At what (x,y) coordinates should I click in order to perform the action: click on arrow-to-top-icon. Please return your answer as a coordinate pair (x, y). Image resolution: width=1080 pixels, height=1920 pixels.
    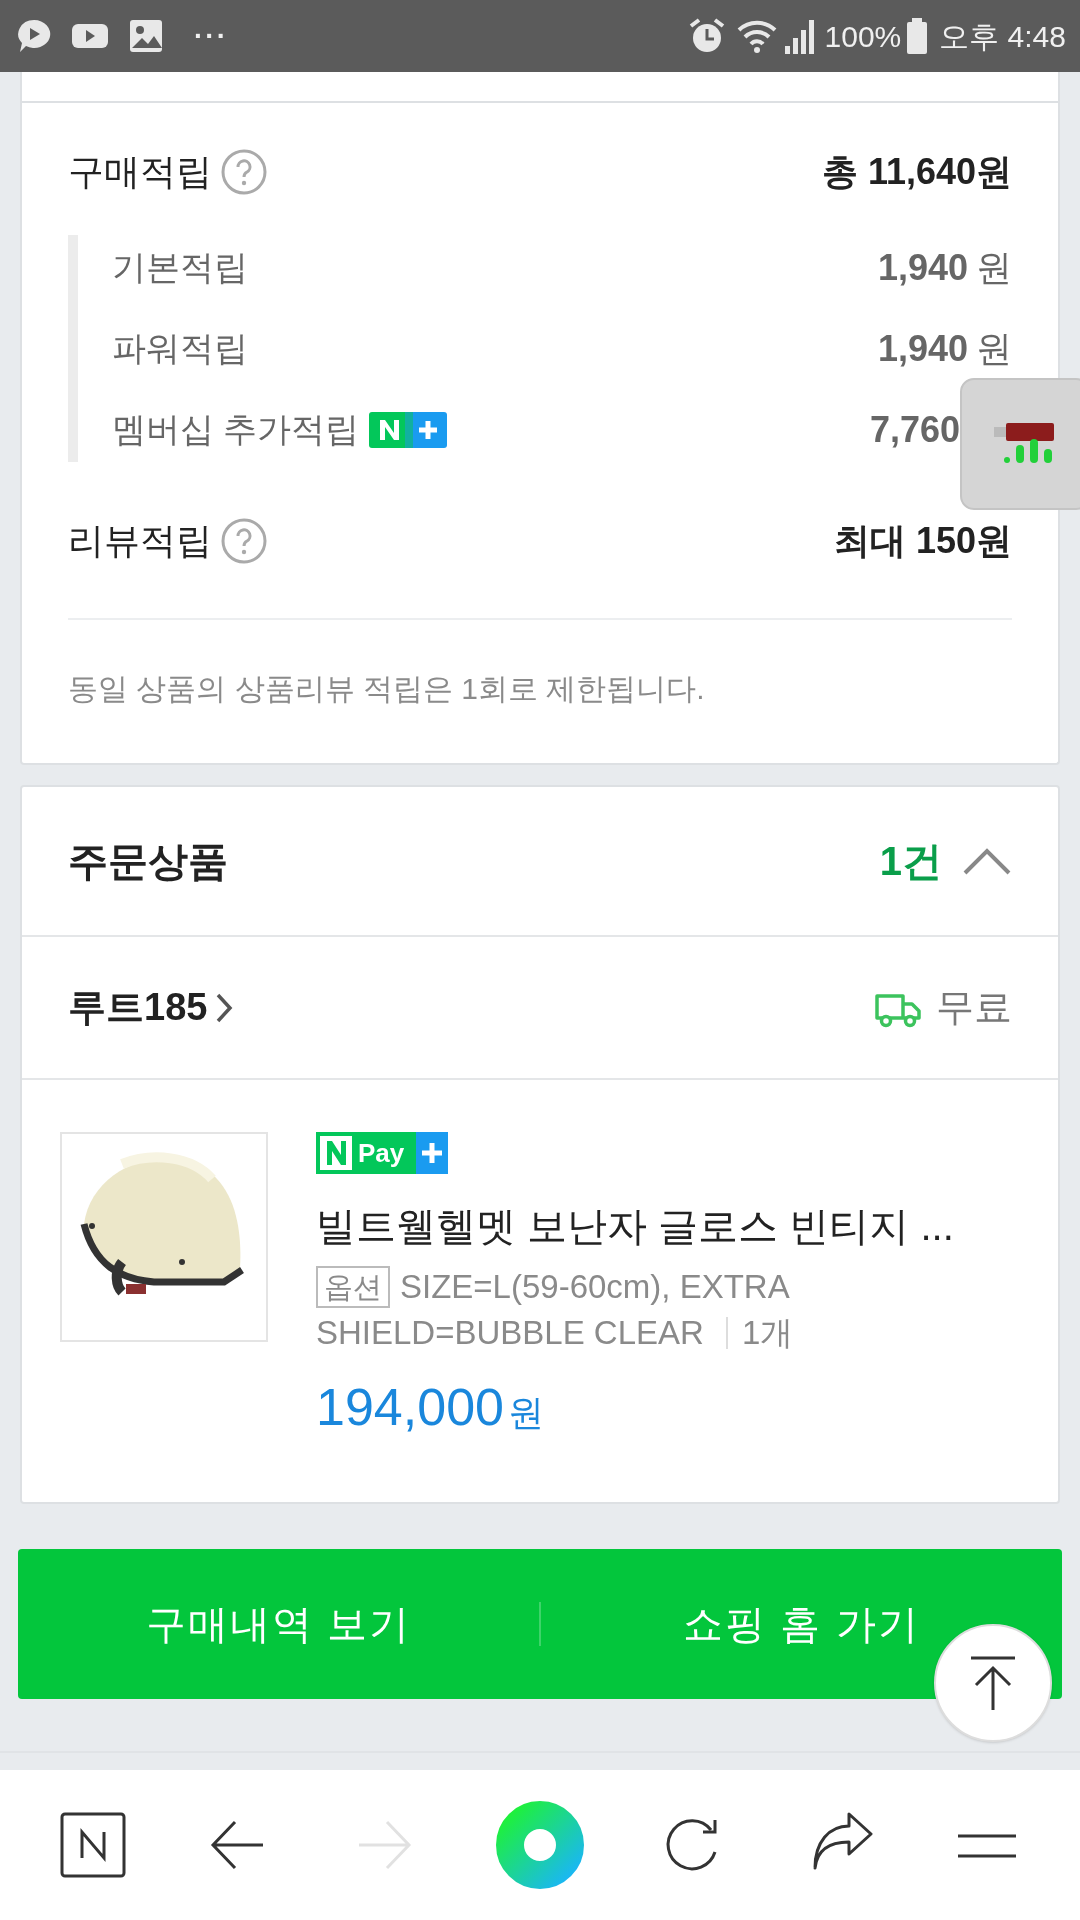
    Looking at the image, I should click on (993, 1683).